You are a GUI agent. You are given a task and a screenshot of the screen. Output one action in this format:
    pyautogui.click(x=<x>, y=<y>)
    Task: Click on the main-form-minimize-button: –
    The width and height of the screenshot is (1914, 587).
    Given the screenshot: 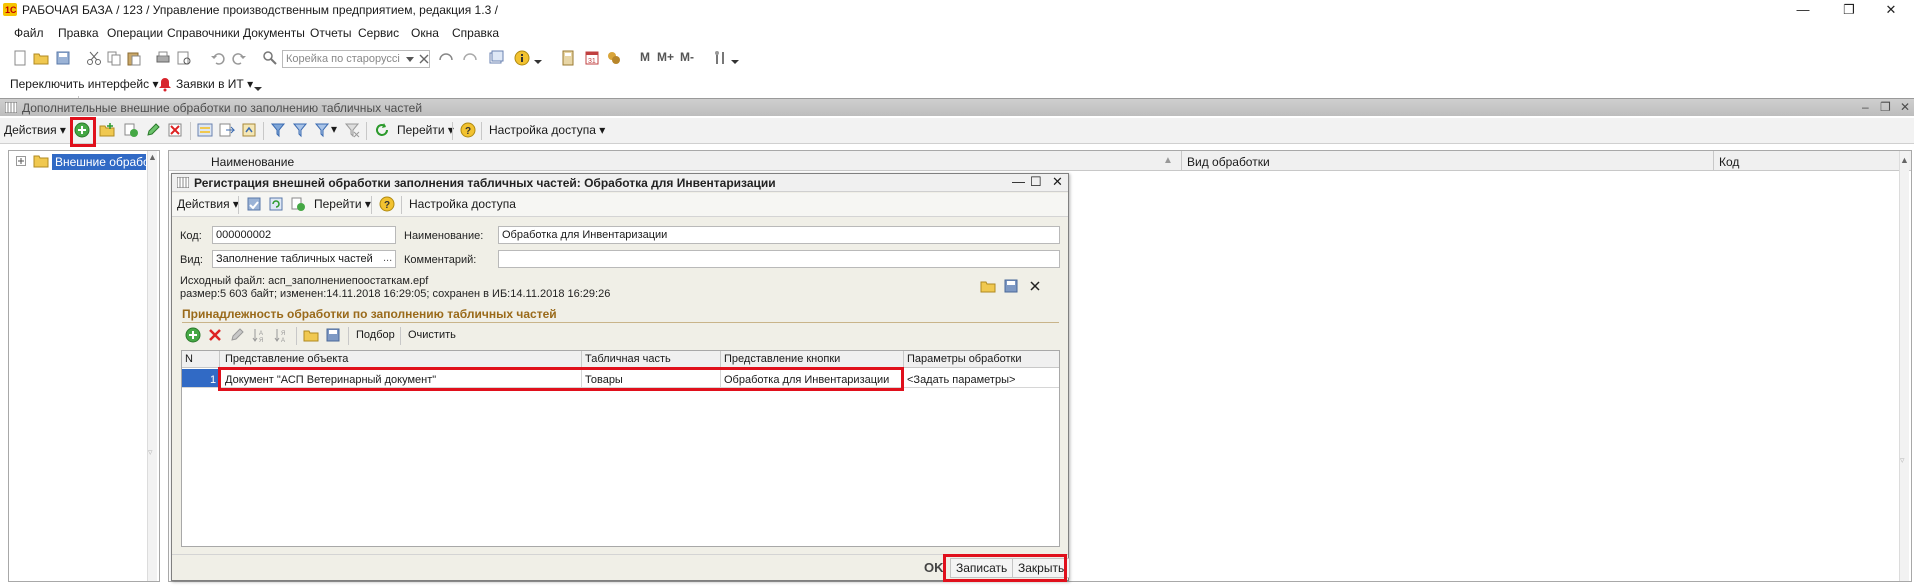 What is the action you would take?
    pyautogui.click(x=1865, y=107)
    